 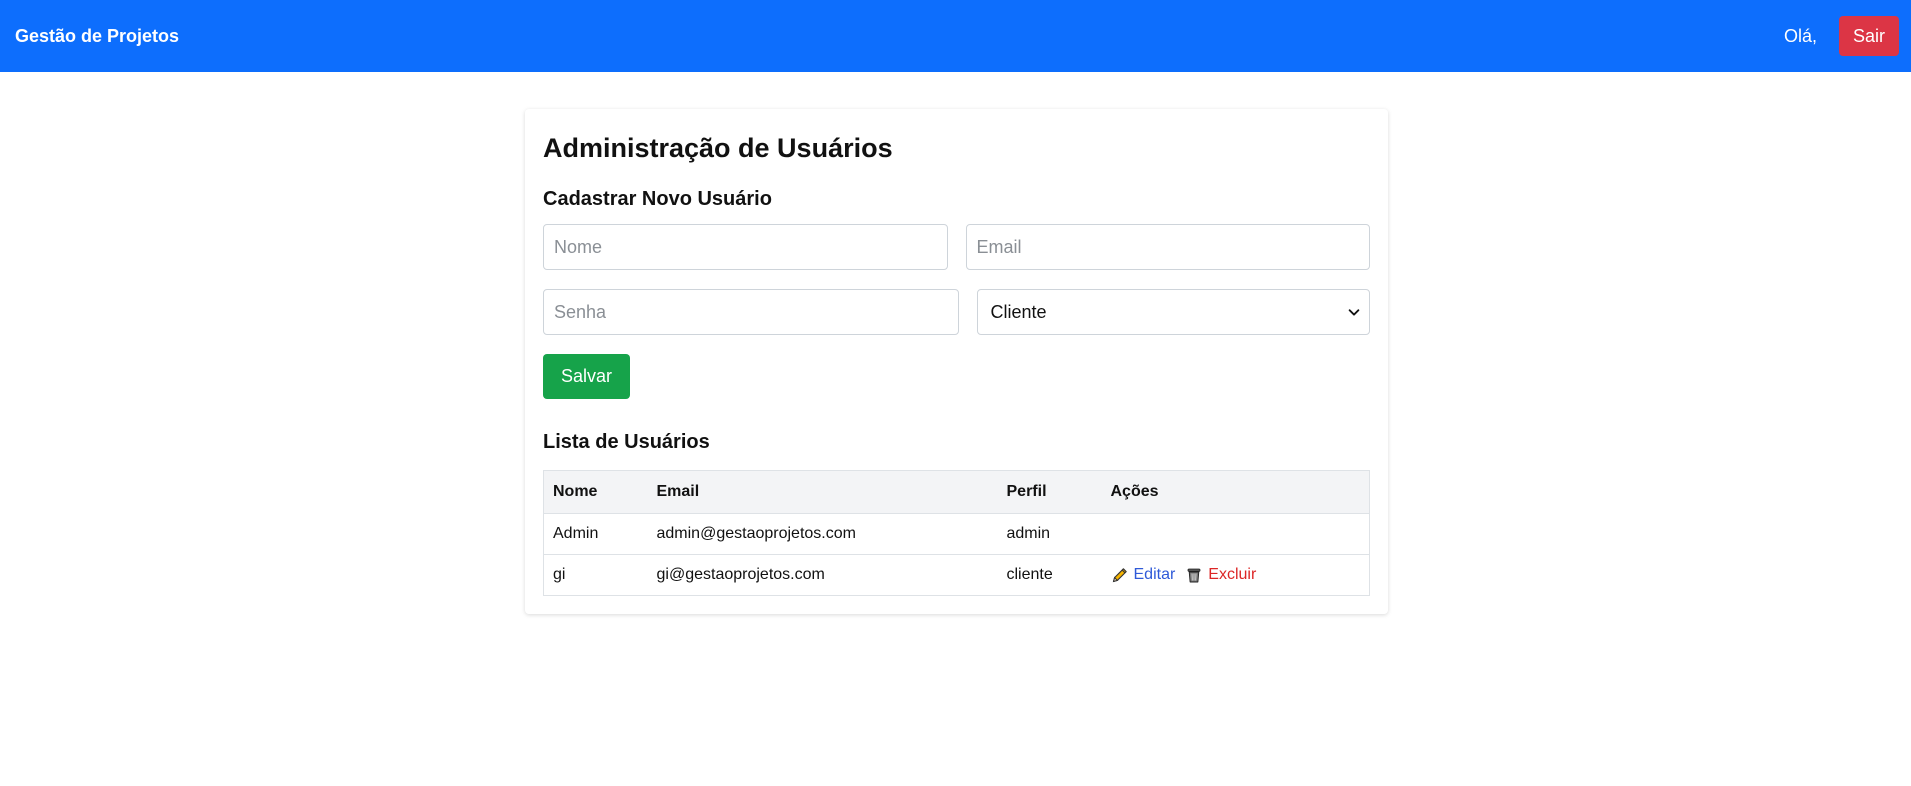 I want to click on column-header-email: Email, so click(x=822, y=492).